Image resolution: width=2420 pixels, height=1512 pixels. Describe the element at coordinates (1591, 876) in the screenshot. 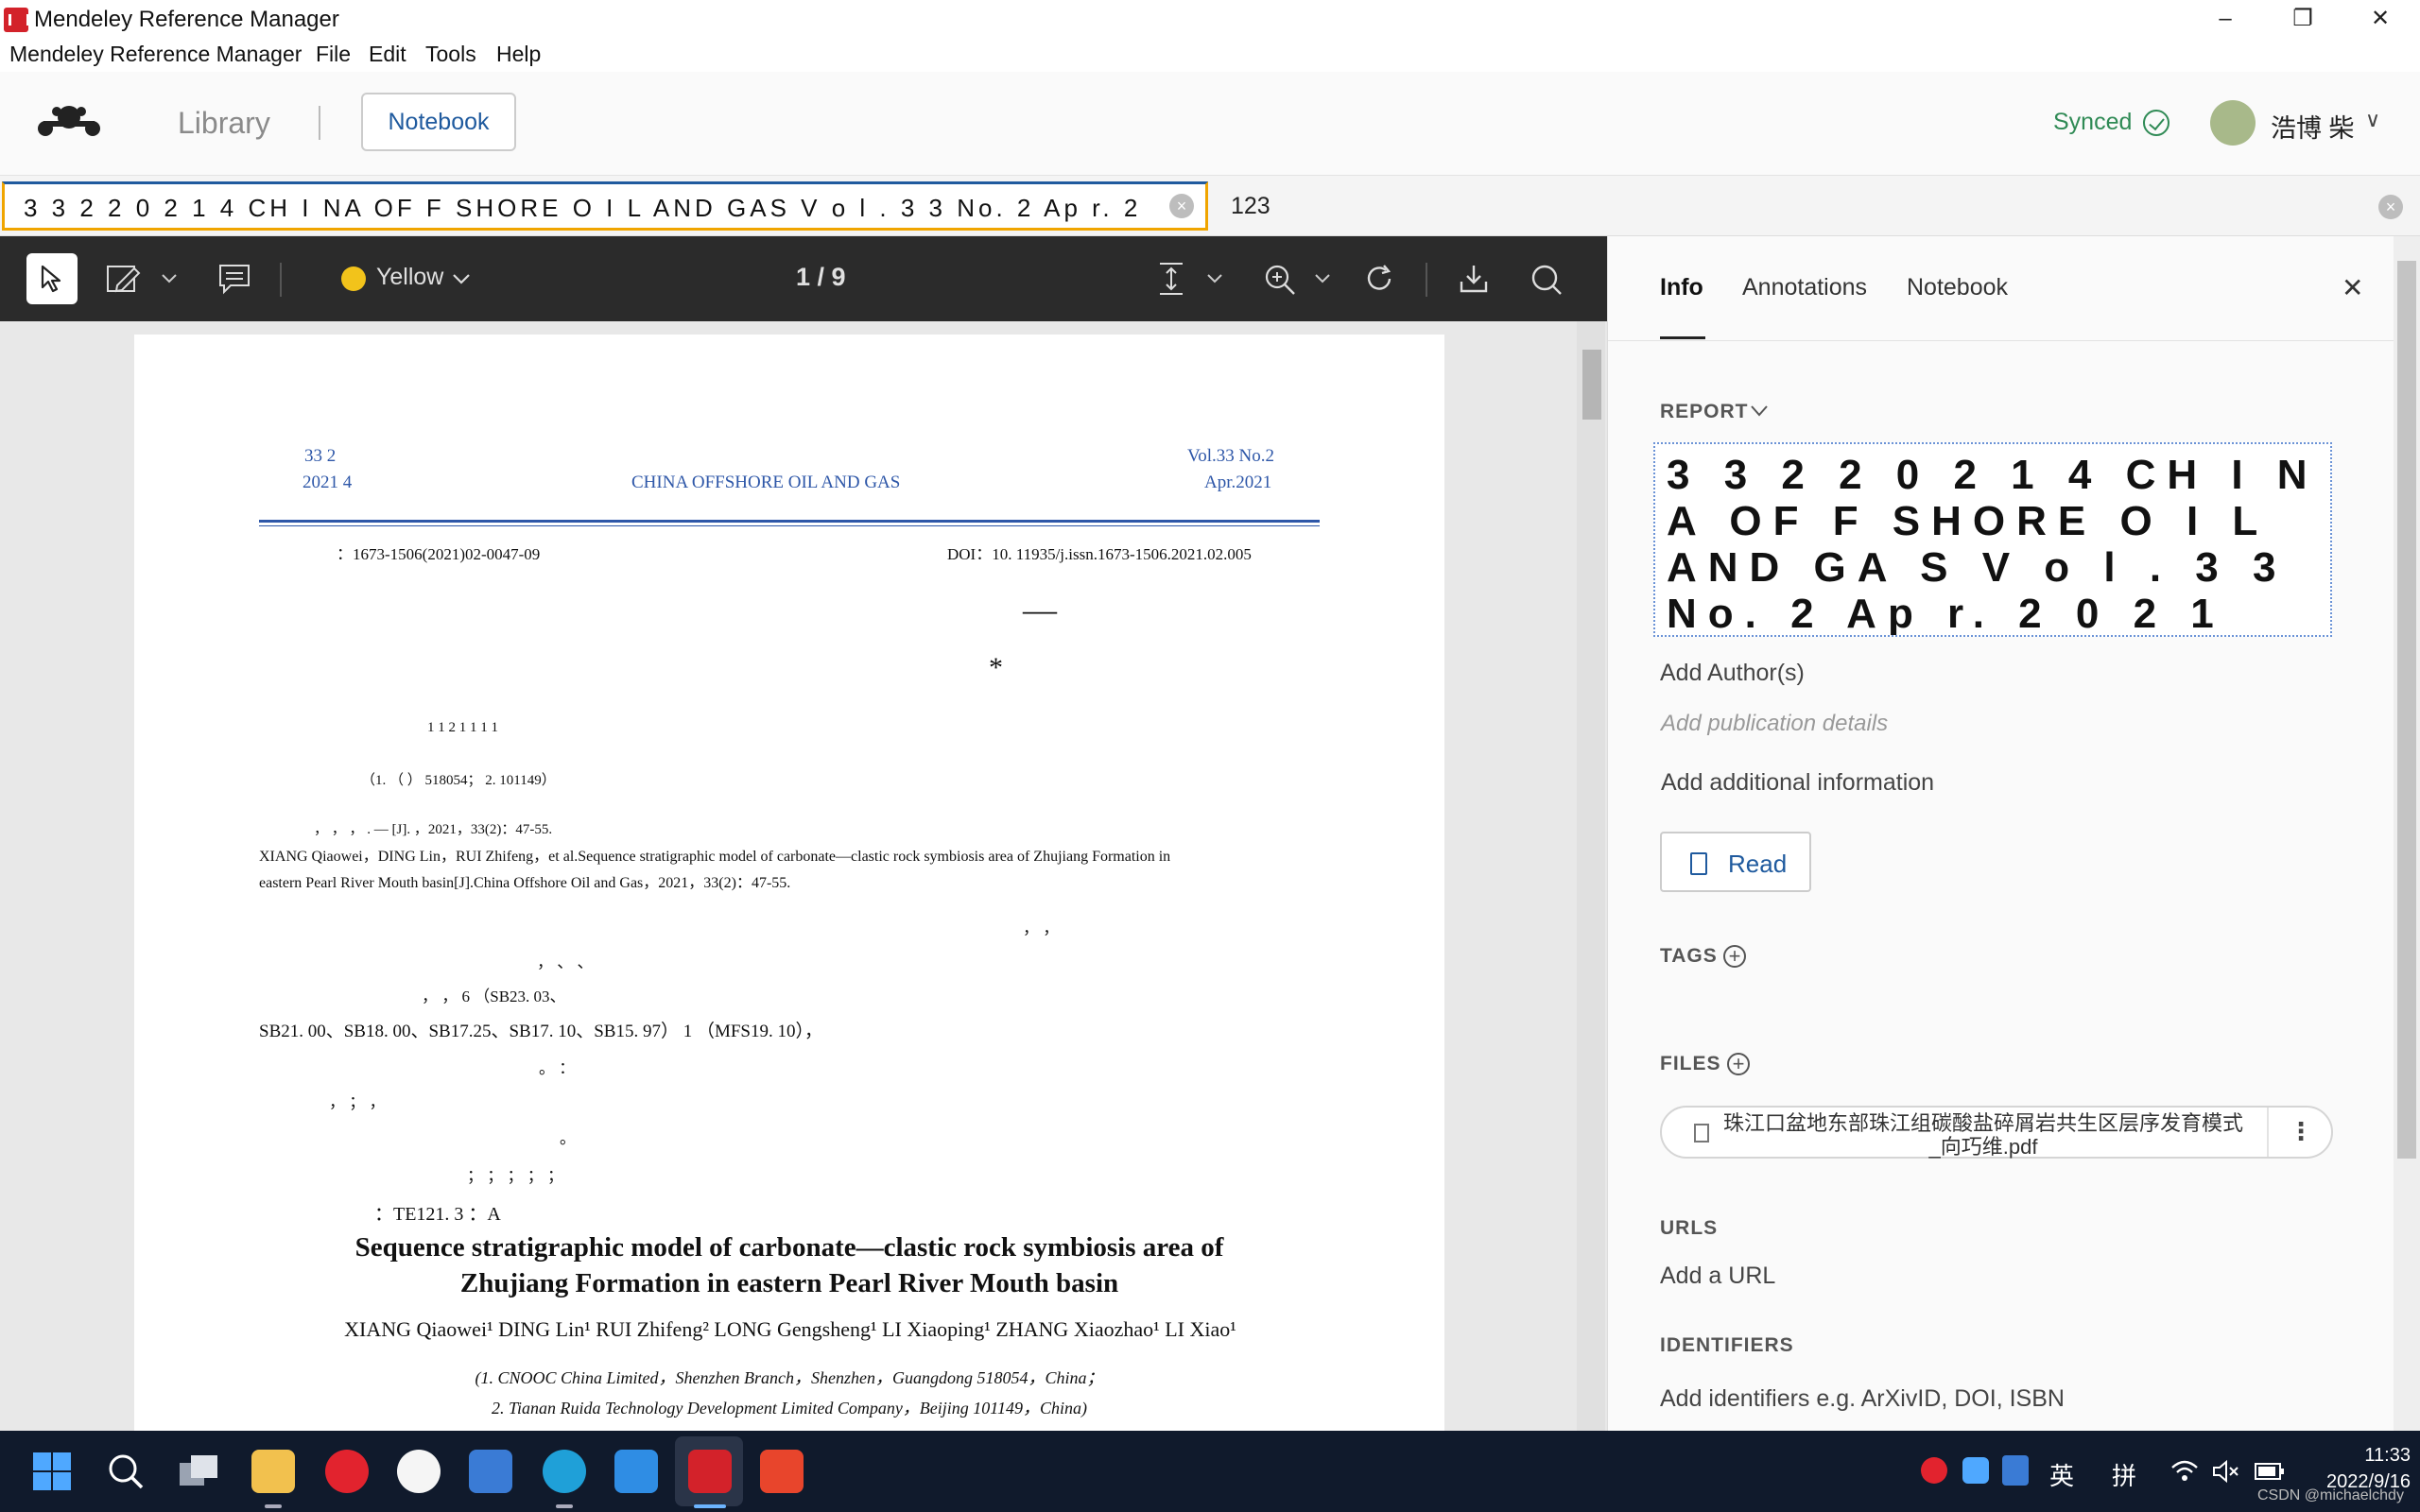

I see `pdf-scrollbar` at that location.